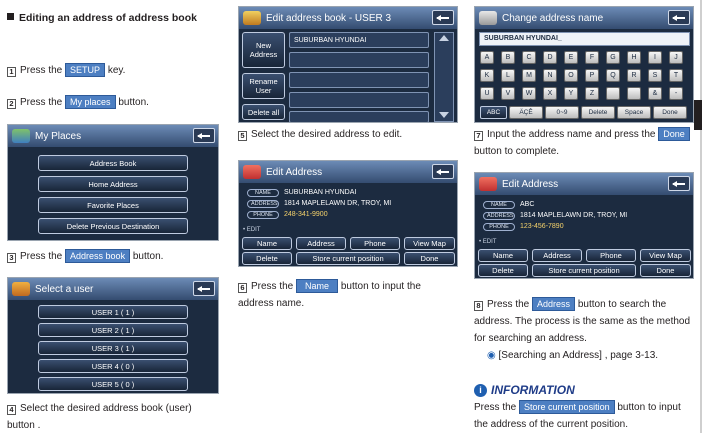  I want to click on key-delete: Delete, so click(598, 112).